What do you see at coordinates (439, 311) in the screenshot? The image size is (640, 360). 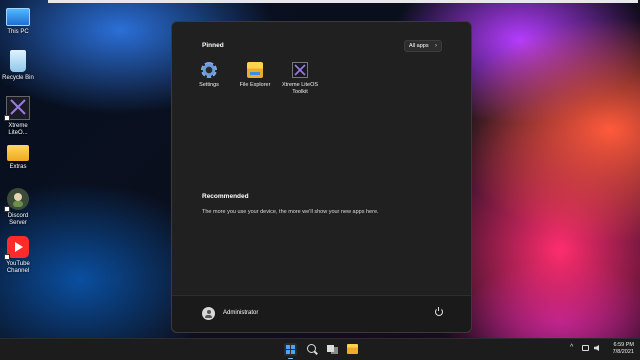 I see `power-icon` at bounding box center [439, 311].